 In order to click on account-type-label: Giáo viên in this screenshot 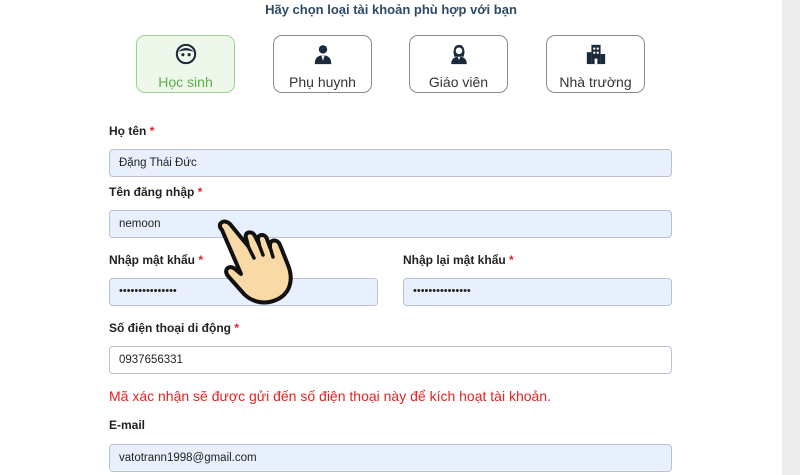, I will do `click(458, 82)`.